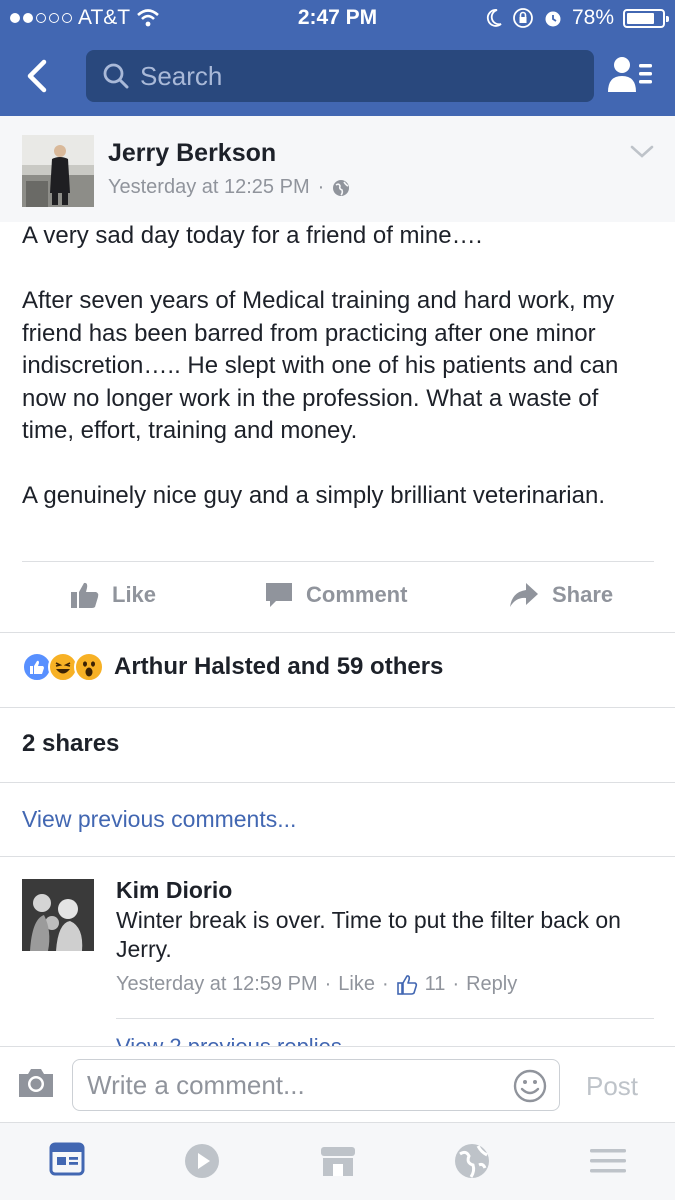 This screenshot has width=675, height=1200. I want to click on reactions-summary: Arthur Halsted and 59 others, so click(232, 667).